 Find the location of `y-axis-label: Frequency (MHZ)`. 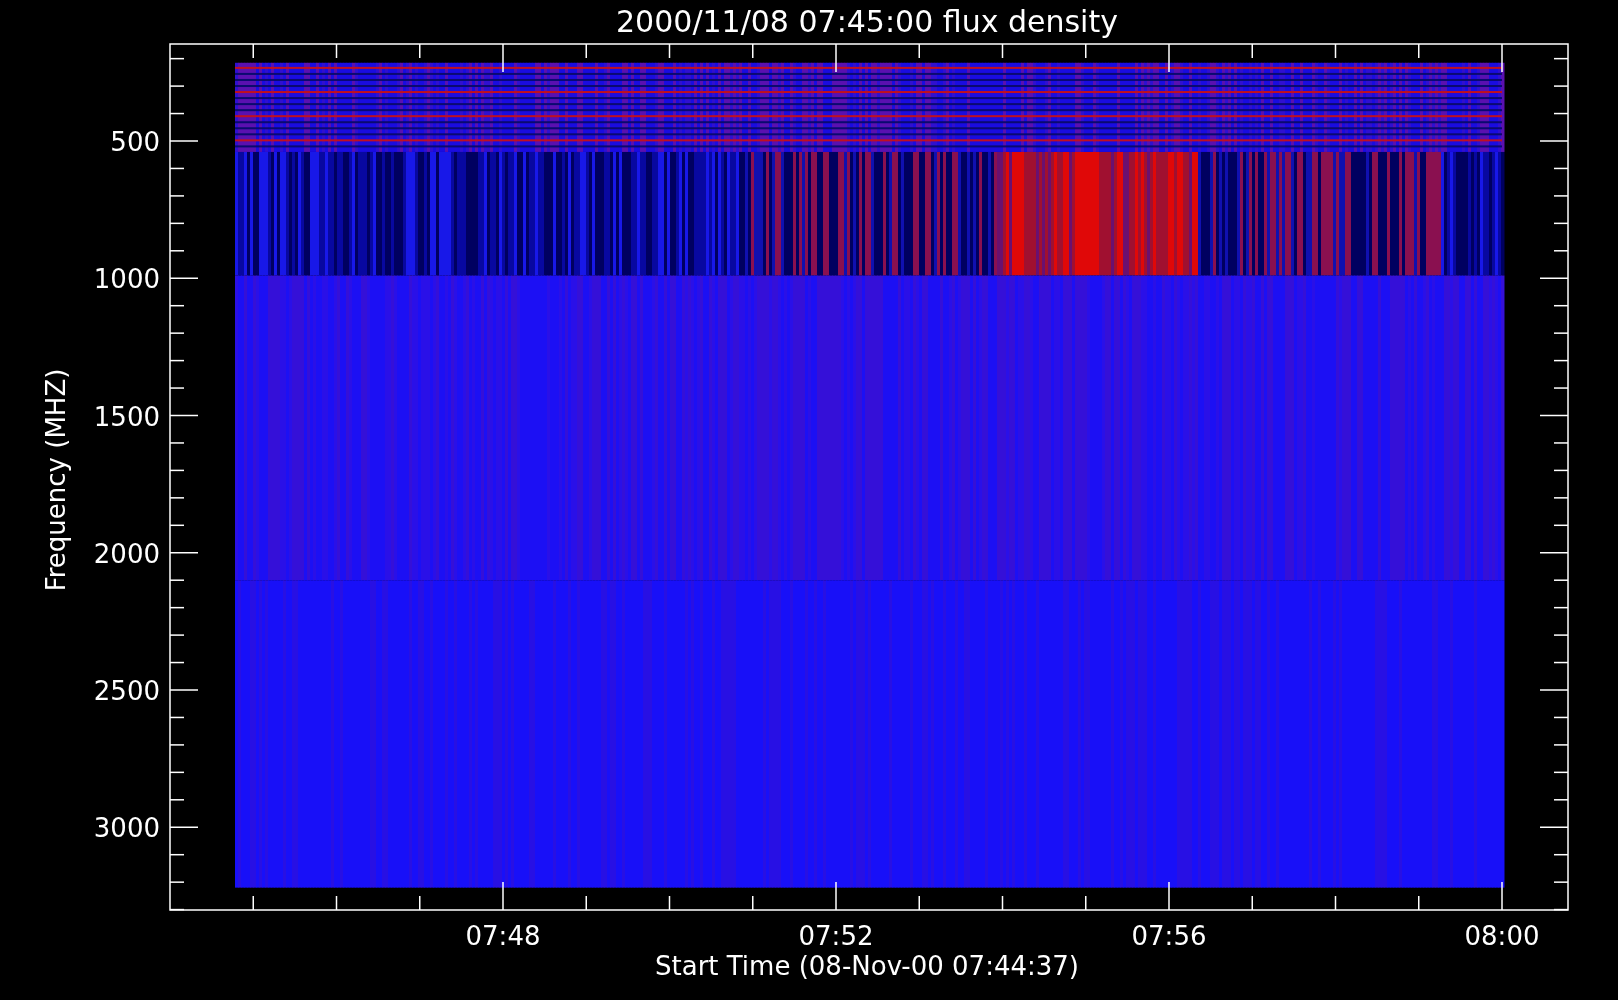

y-axis-label: Frequency (MHZ) is located at coordinates (56, 480).